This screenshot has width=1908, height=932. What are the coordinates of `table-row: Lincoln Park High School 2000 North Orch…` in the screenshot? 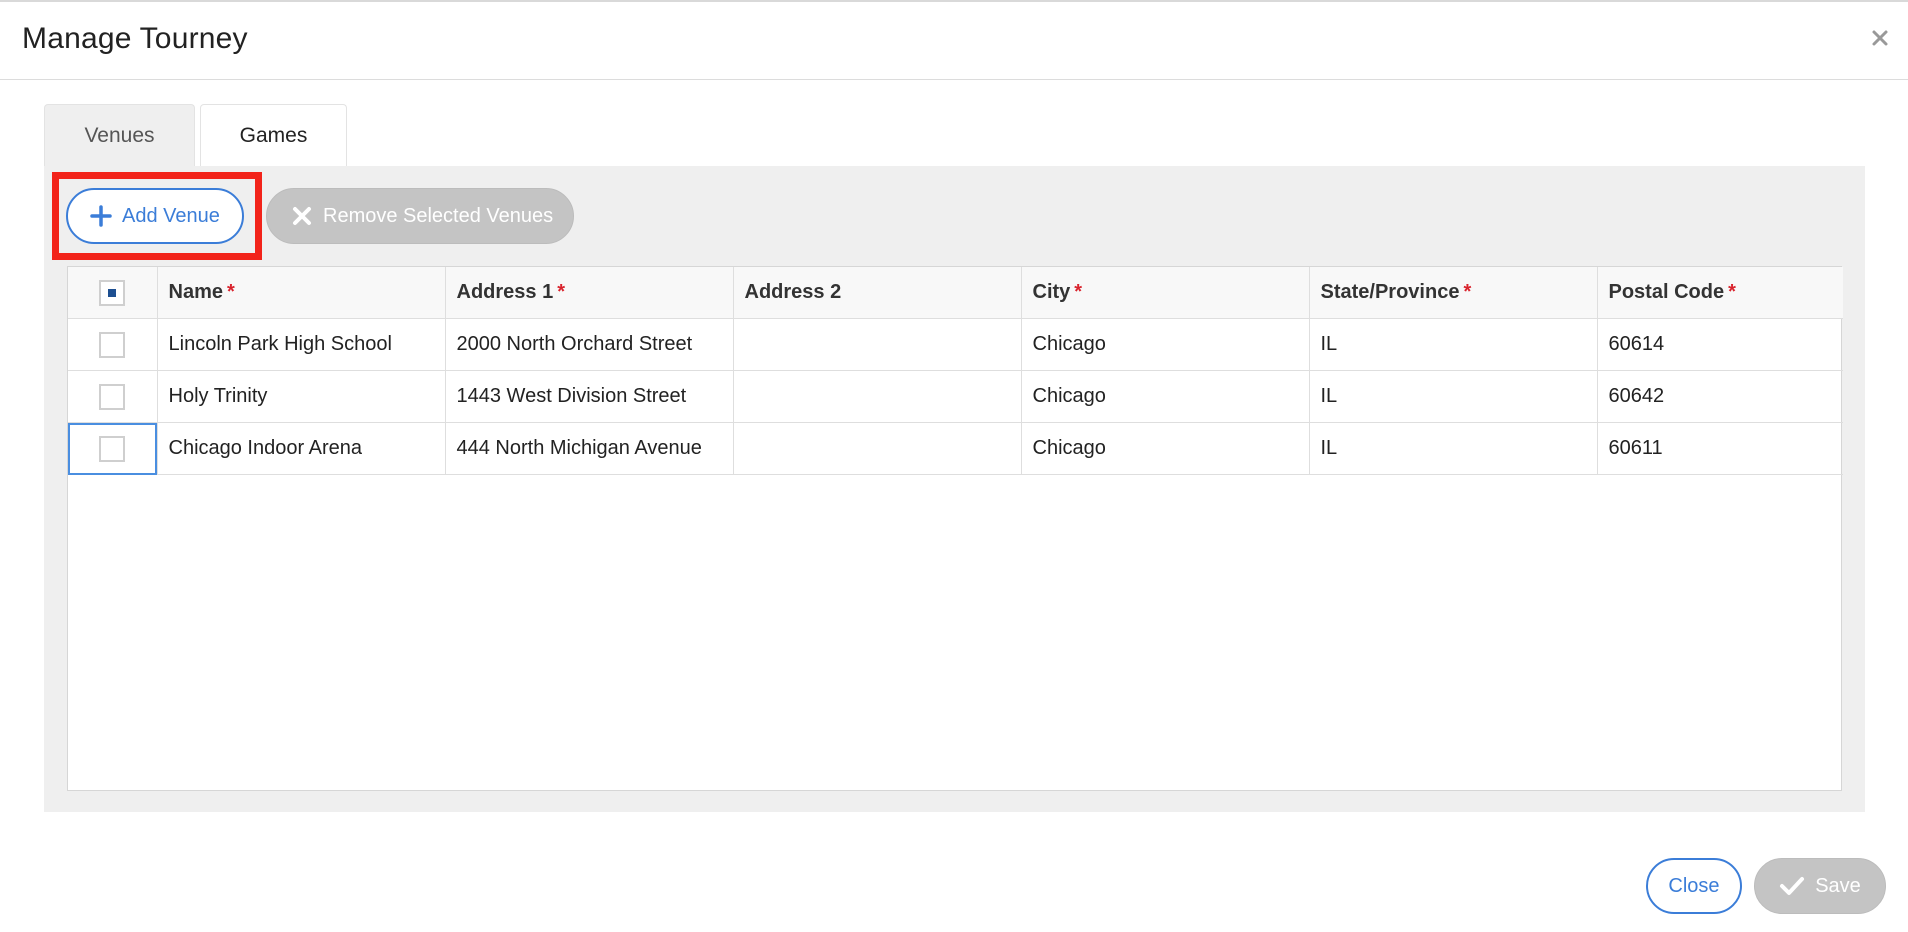 It's located at (955, 344).